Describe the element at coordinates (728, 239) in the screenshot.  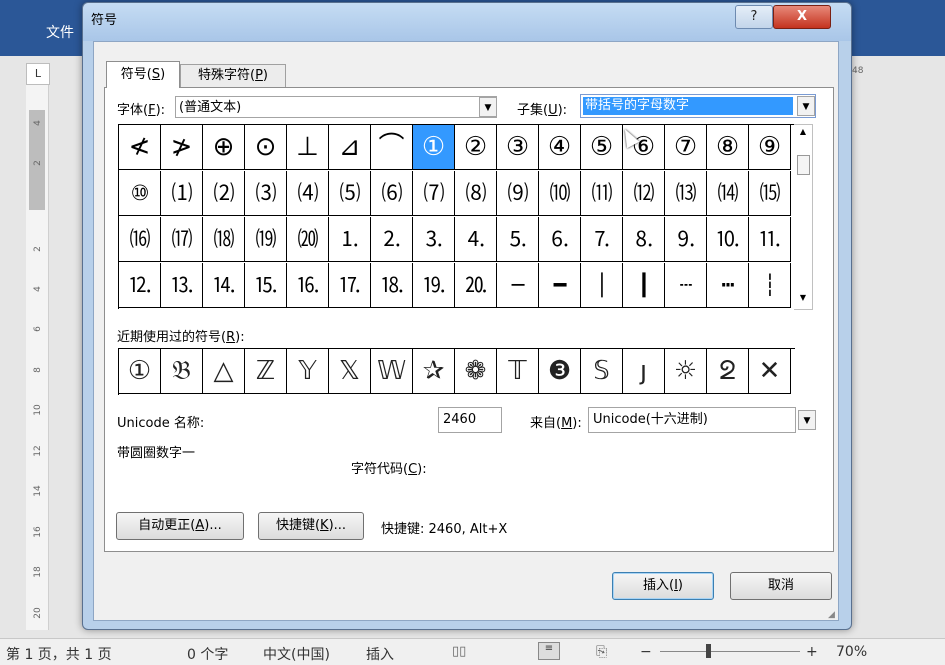
I see `symbol-cell: ⒑` at that location.